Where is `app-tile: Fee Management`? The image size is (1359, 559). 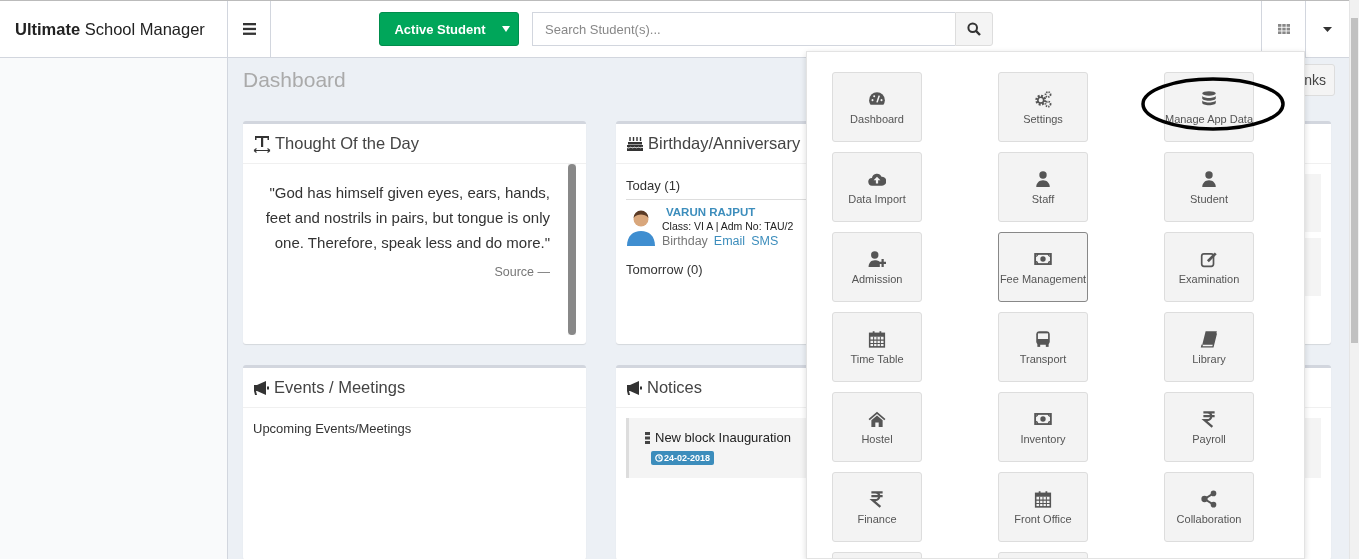 app-tile: Fee Management is located at coordinates (1043, 267).